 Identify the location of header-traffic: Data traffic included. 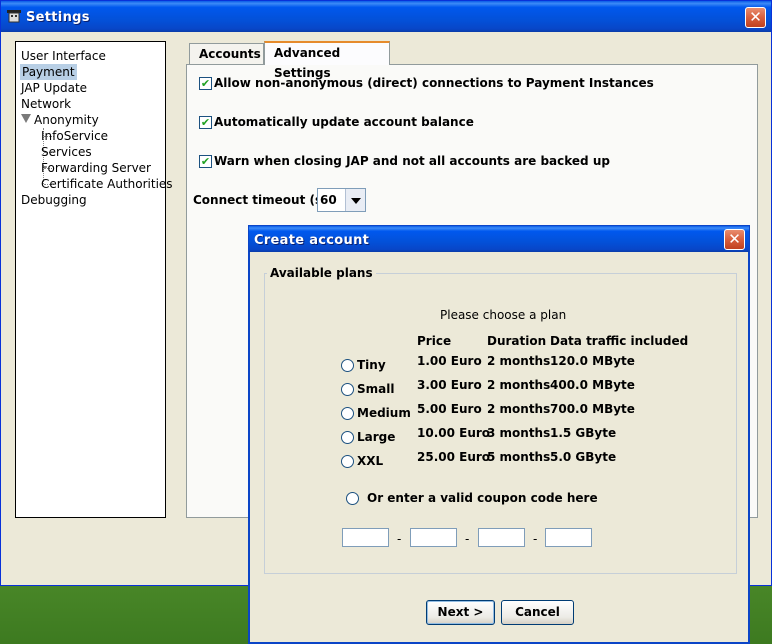
(619, 341).